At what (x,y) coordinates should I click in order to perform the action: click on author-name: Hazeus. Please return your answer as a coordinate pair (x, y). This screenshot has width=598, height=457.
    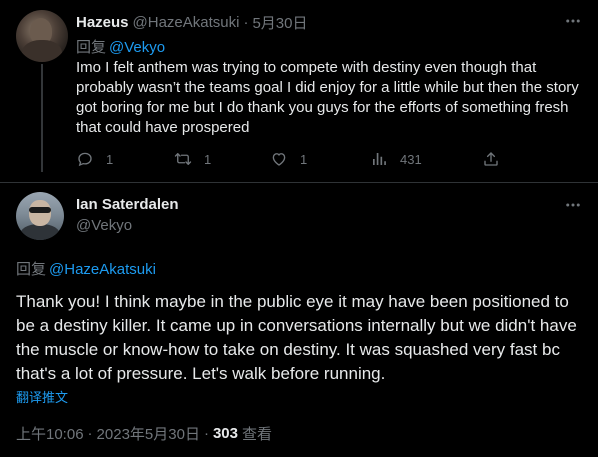
    Looking at the image, I should click on (102, 22).